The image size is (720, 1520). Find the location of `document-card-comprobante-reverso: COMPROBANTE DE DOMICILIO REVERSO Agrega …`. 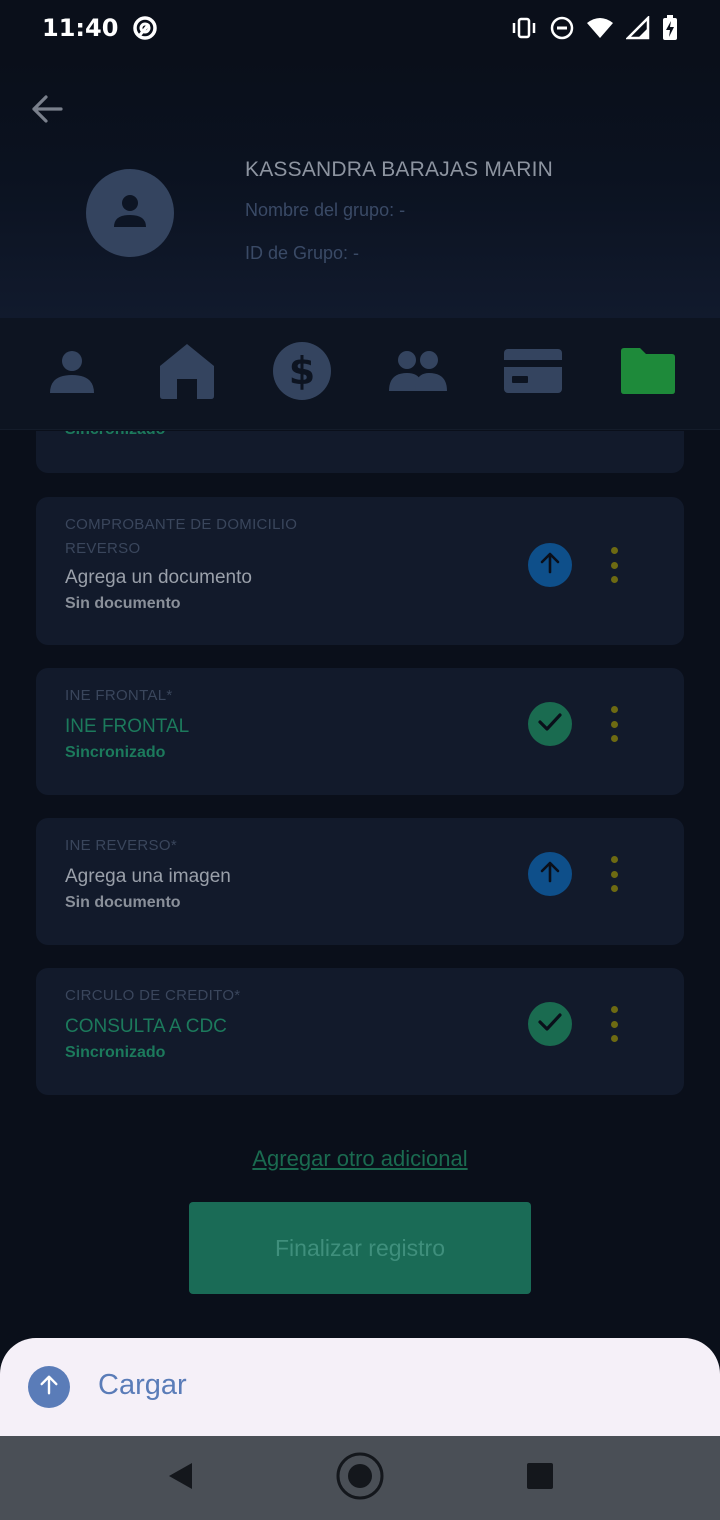

document-card-comprobante-reverso: COMPROBANTE DE DOMICILIO REVERSO Agrega … is located at coordinates (360, 571).